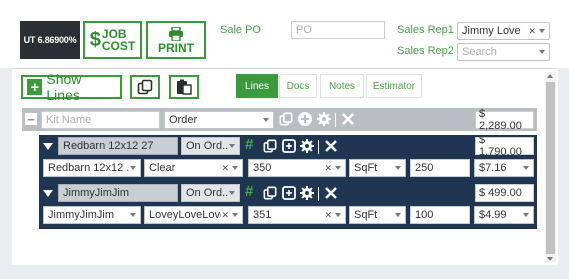 This screenshot has height=279, width=569. Describe the element at coordinates (50, 40) in the screenshot. I see `tax-rate-badge: UT 6.86900%` at that location.